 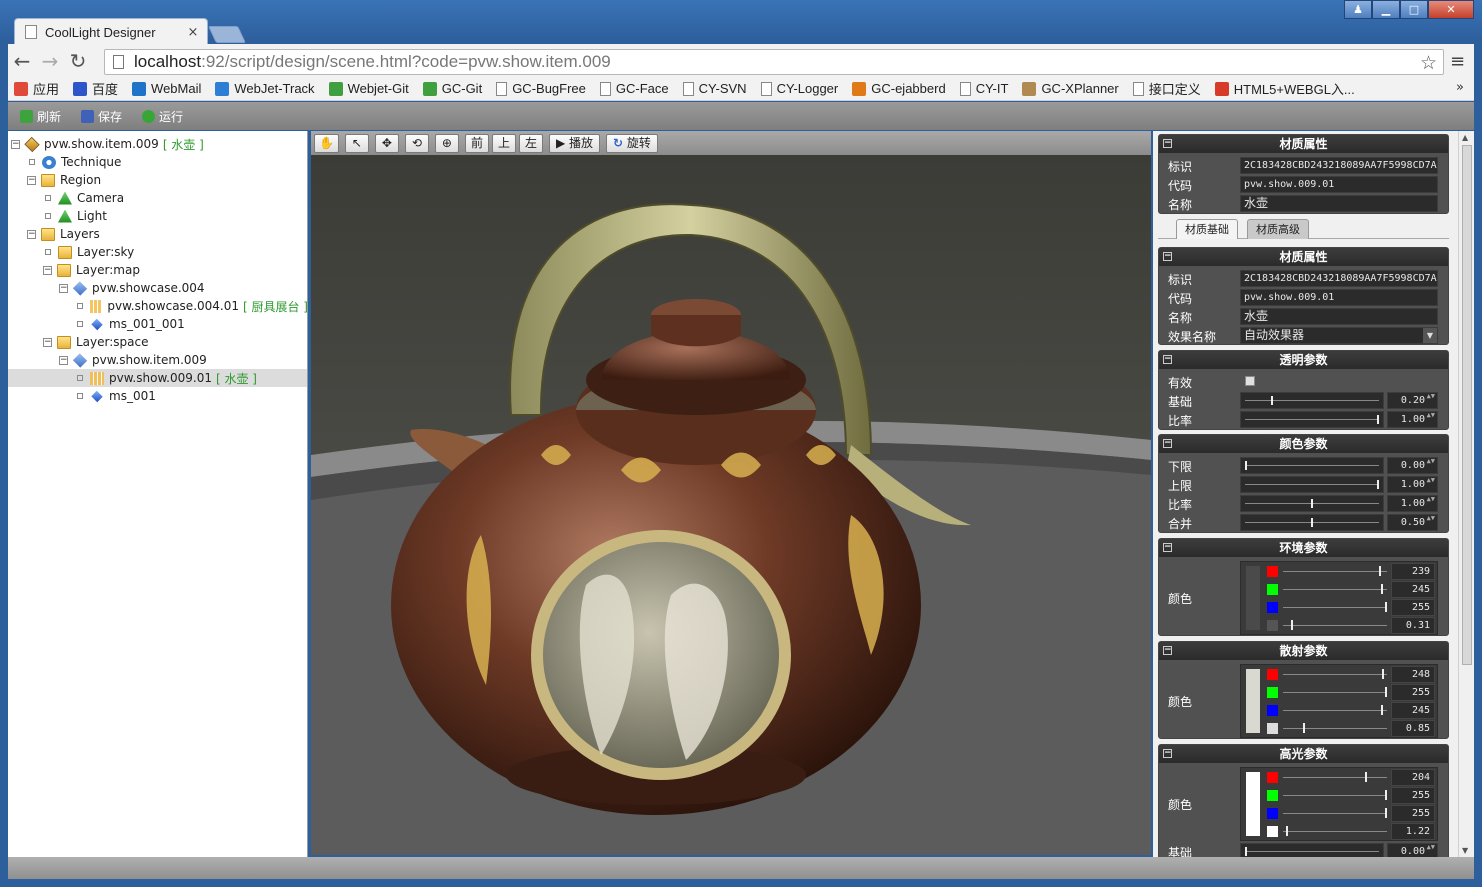 I want to click on tab-close-icon: ×, so click(x=193, y=32).